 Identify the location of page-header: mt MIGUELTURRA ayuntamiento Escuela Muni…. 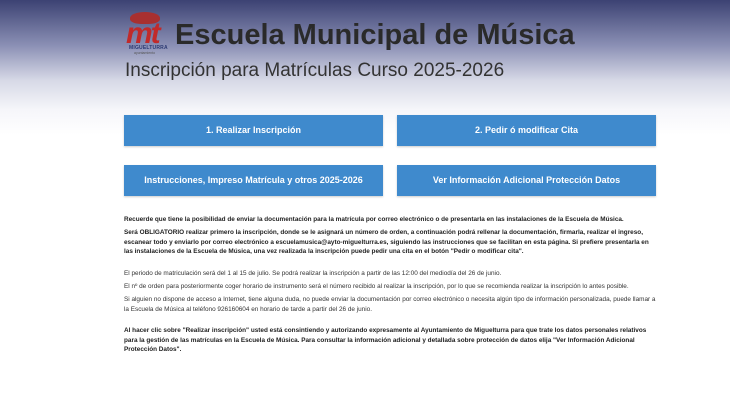
(405, 48).